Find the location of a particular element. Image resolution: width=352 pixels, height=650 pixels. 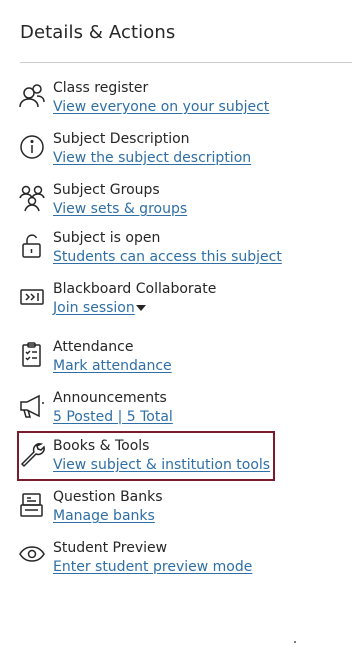

info-icon is located at coordinates (32, 147).